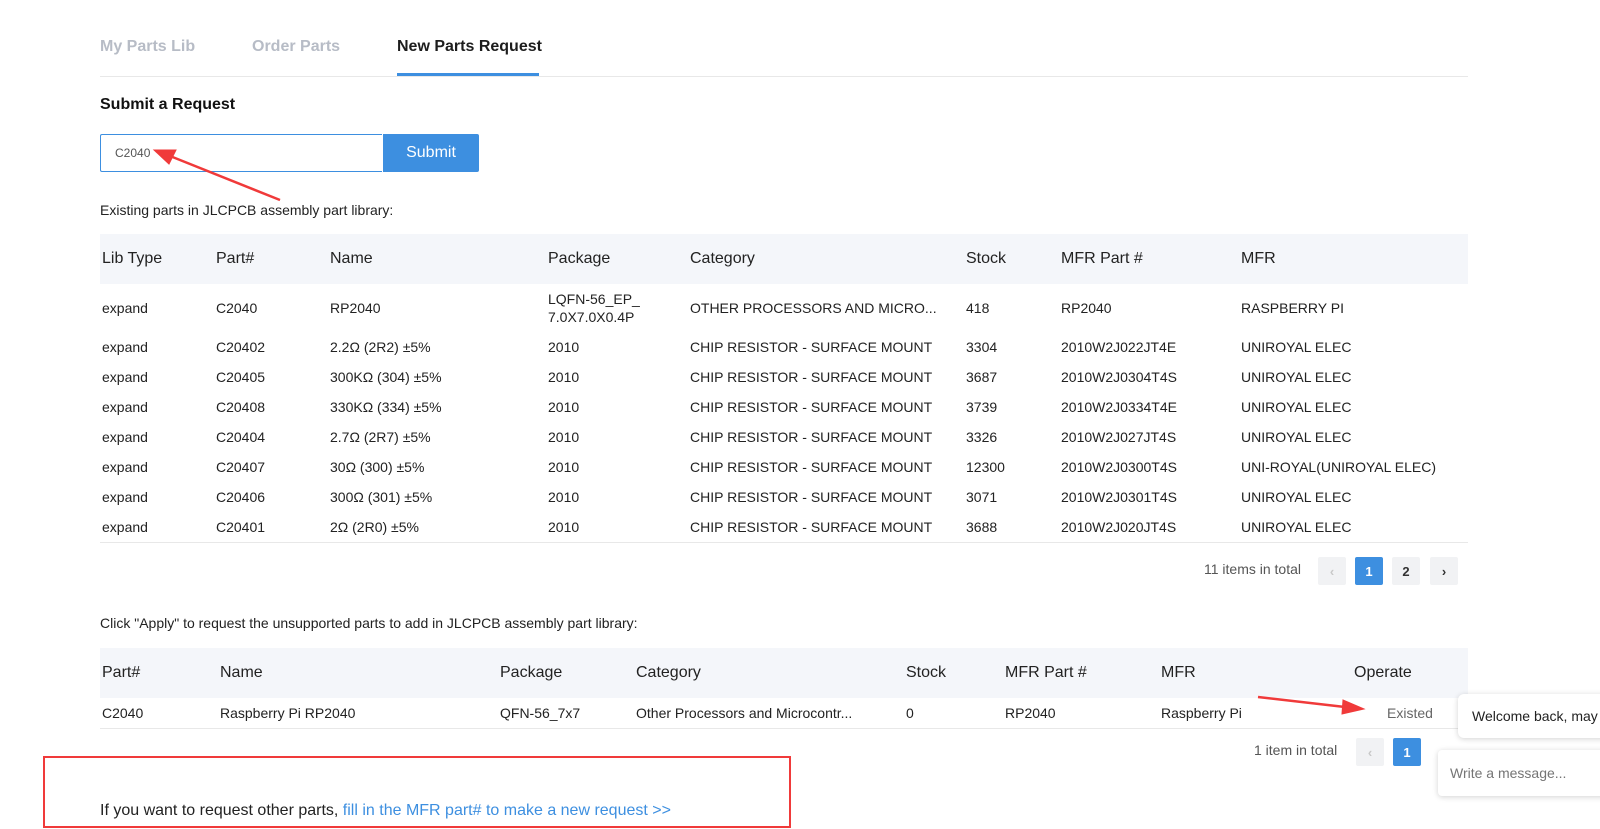 The height and width of the screenshot is (829, 1600). Describe the element at coordinates (377, 467) in the screenshot. I see `cell-name: 30Ω (300) ±5%` at that location.